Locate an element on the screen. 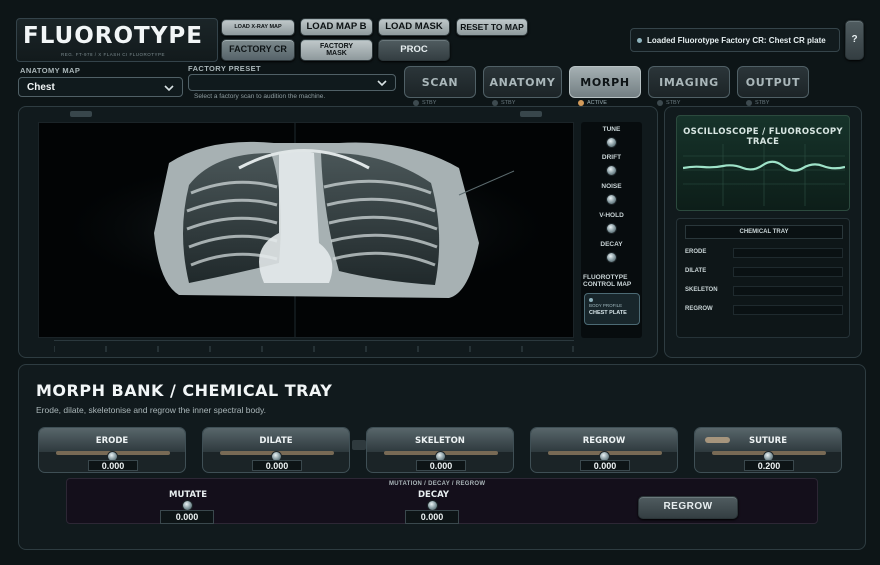  led-icon is located at coordinates (660, 103).